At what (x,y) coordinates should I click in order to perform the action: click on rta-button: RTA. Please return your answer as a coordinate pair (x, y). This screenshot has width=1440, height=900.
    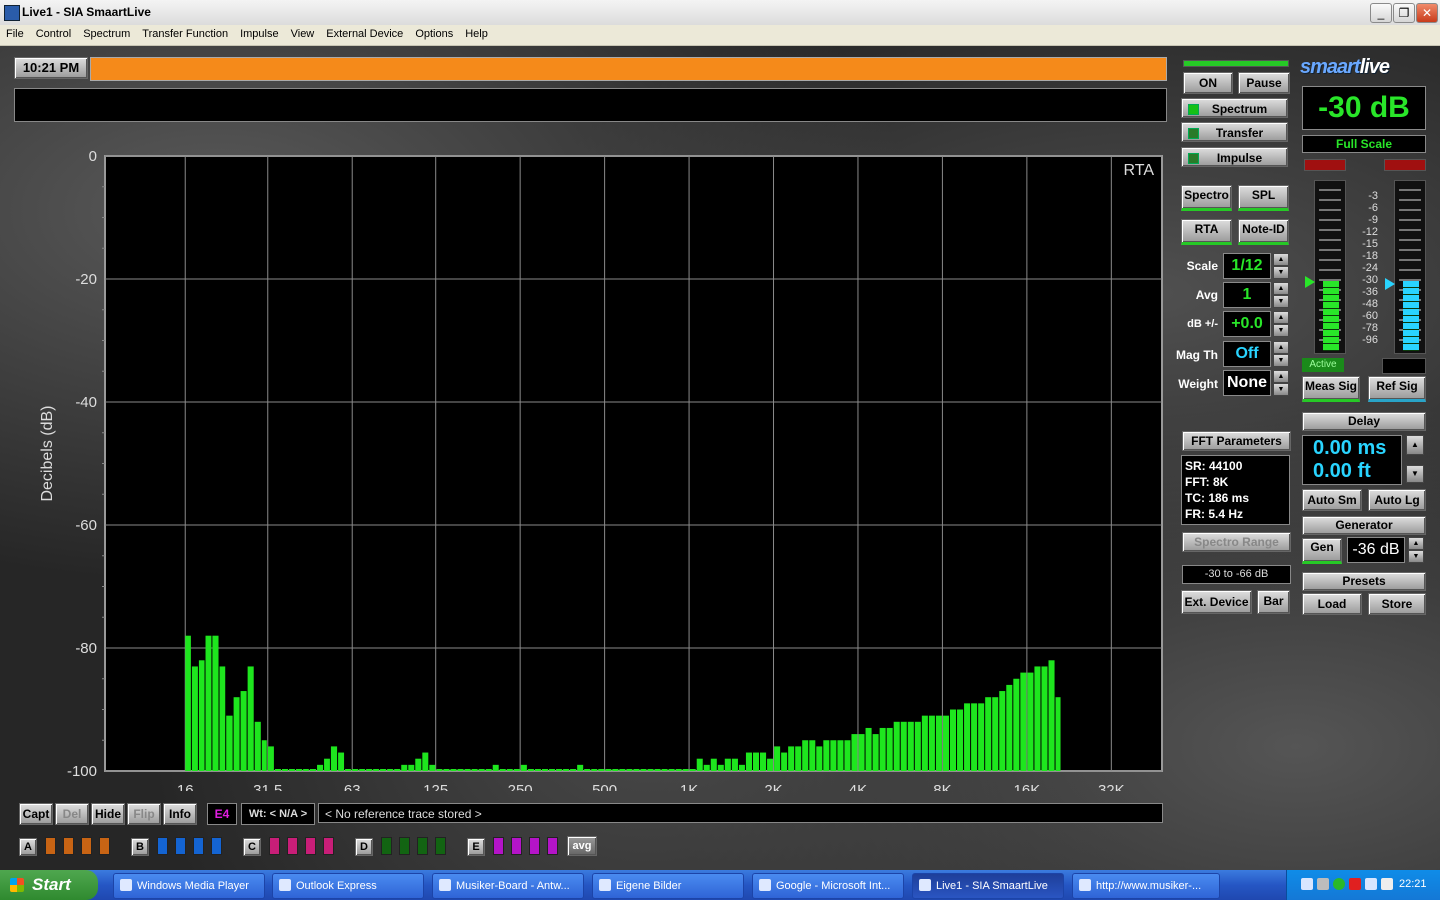
    Looking at the image, I should click on (1206, 232).